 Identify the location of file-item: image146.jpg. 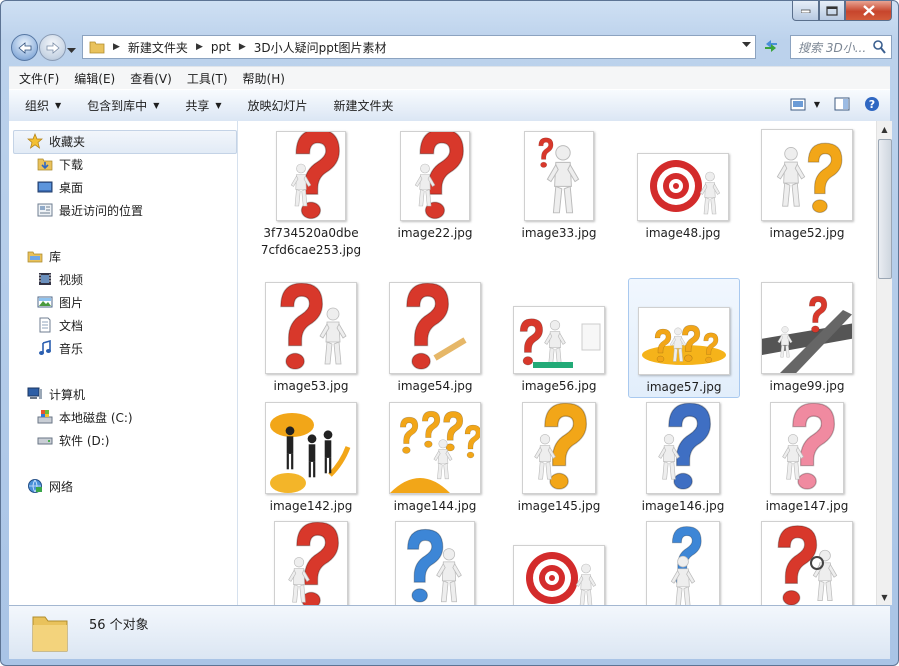
(683, 457).